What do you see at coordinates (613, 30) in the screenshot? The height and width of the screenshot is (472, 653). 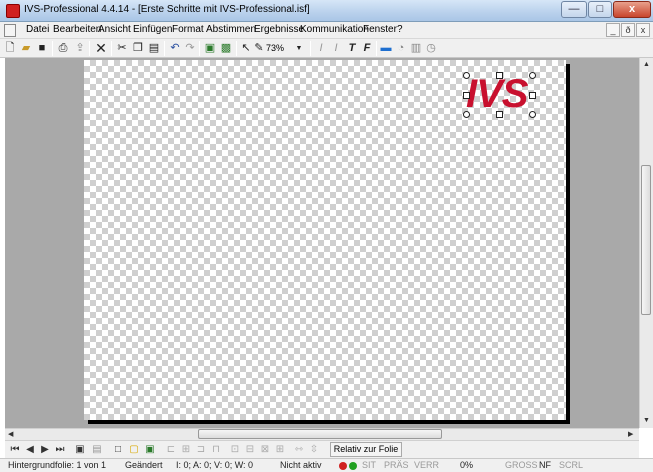 I see `mdi-minimize-button: _` at bounding box center [613, 30].